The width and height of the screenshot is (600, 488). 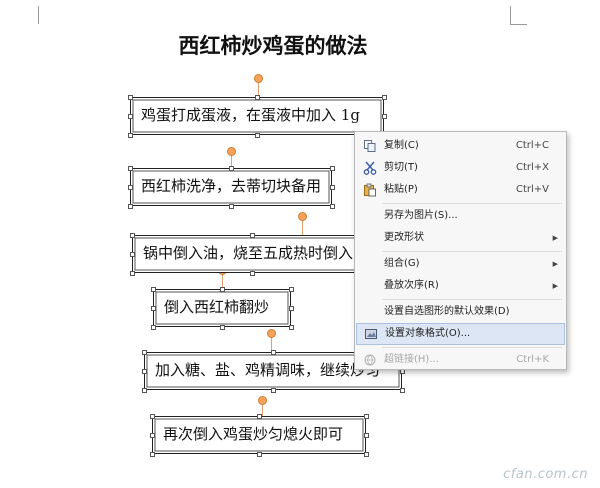 I want to click on copy-icon, so click(x=370, y=146).